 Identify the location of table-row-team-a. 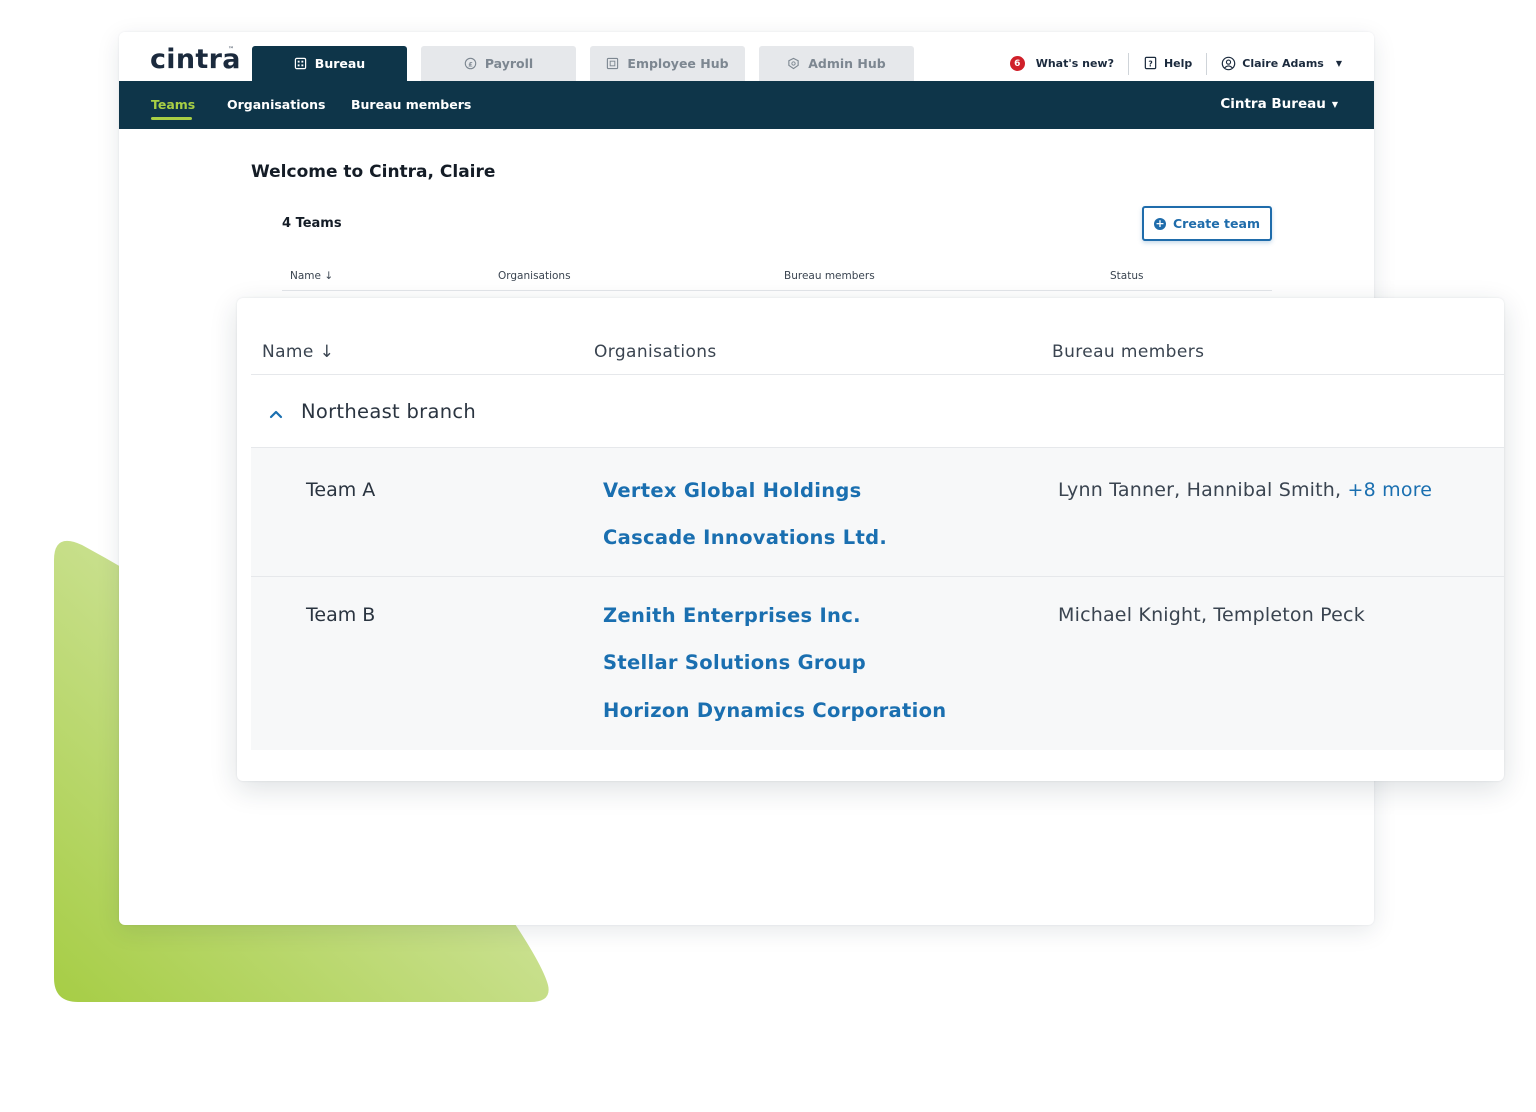
(877, 512).